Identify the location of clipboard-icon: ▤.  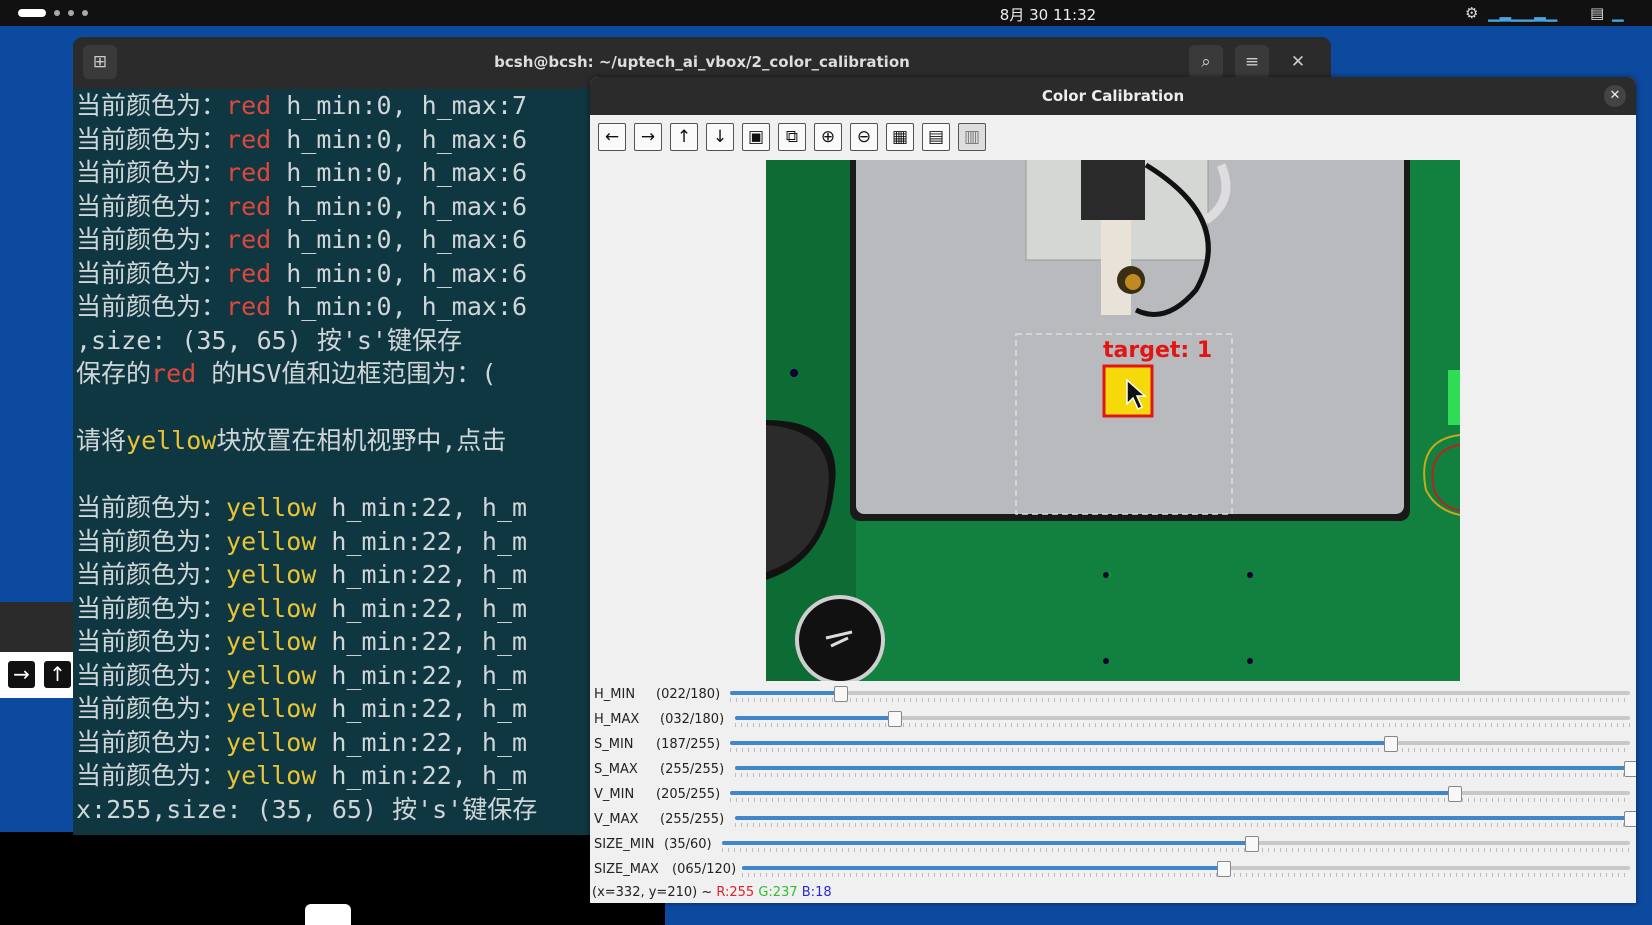
(936, 137).